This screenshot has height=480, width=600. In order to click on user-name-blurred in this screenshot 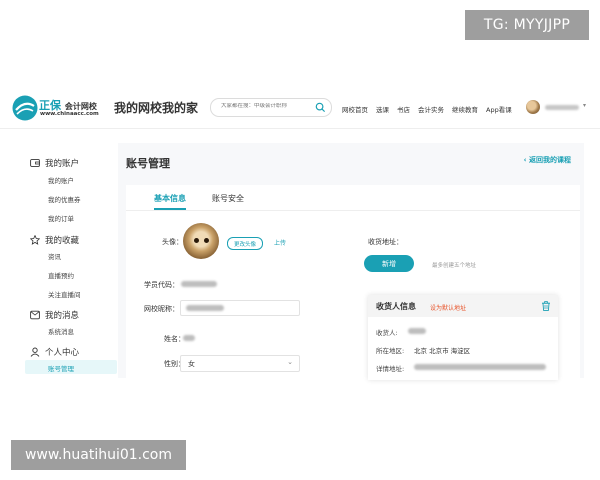, I will do `click(562, 107)`.